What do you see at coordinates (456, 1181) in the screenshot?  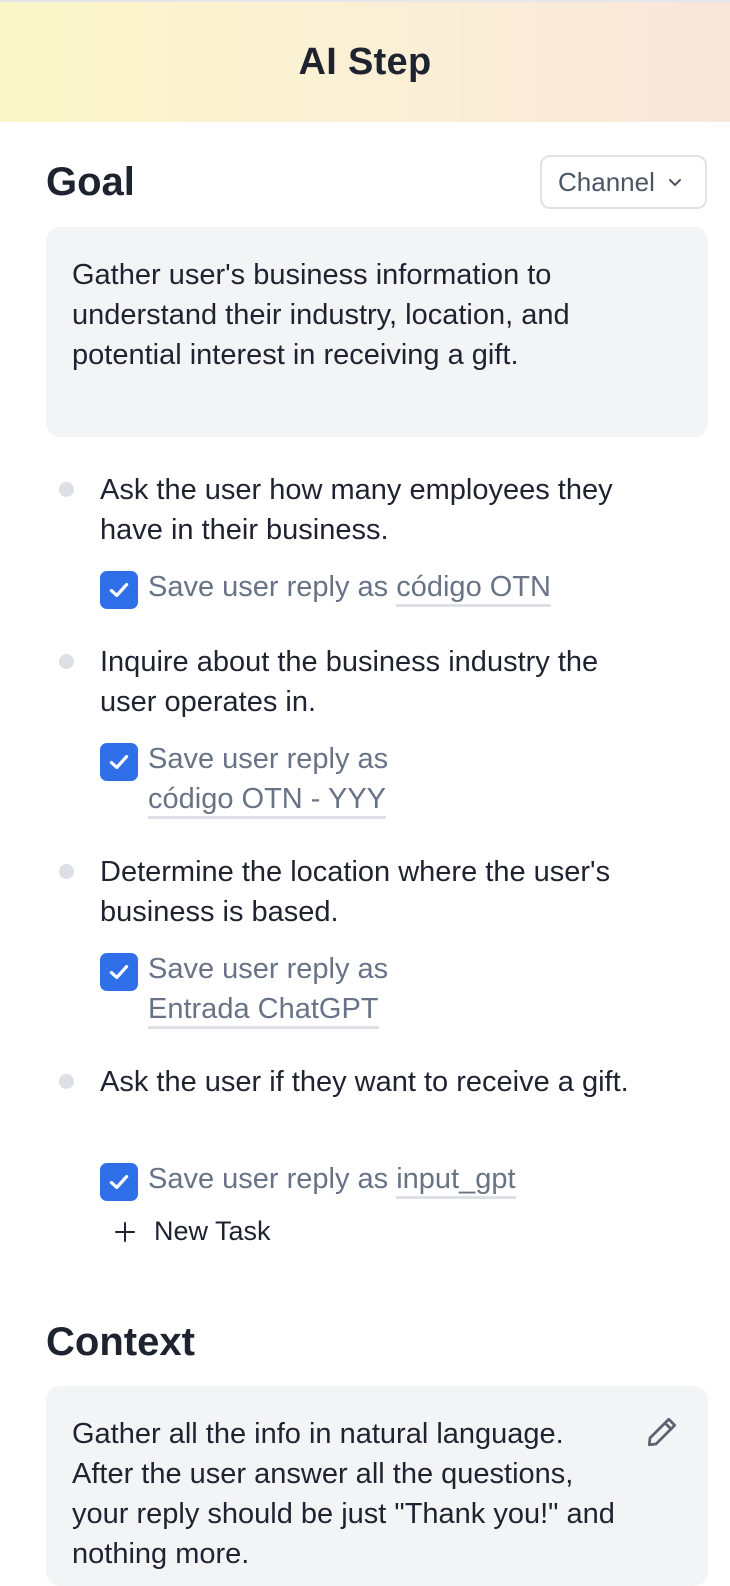 I see `variable-name-link: input_gpt` at bounding box center [456, 1181].